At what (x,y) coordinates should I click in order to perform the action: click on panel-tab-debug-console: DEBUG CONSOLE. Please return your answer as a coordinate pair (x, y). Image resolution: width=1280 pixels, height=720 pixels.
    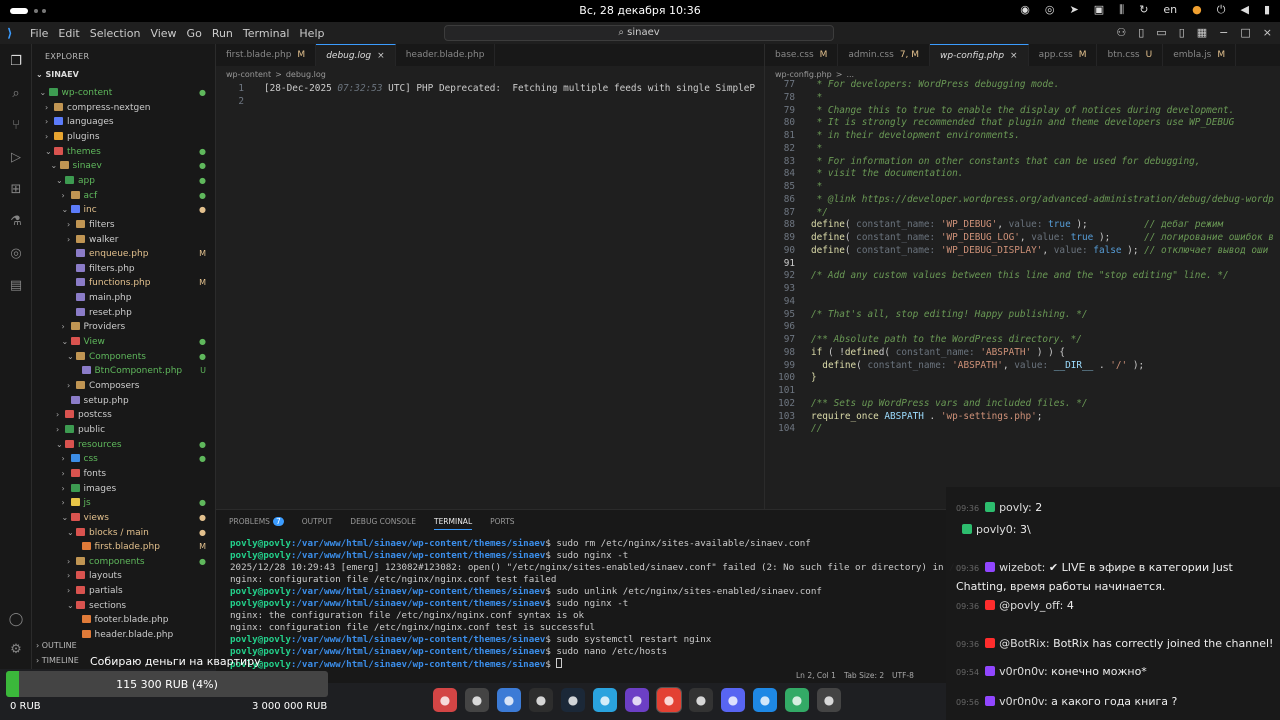
    Looking at the image, I should click on (383, 523).